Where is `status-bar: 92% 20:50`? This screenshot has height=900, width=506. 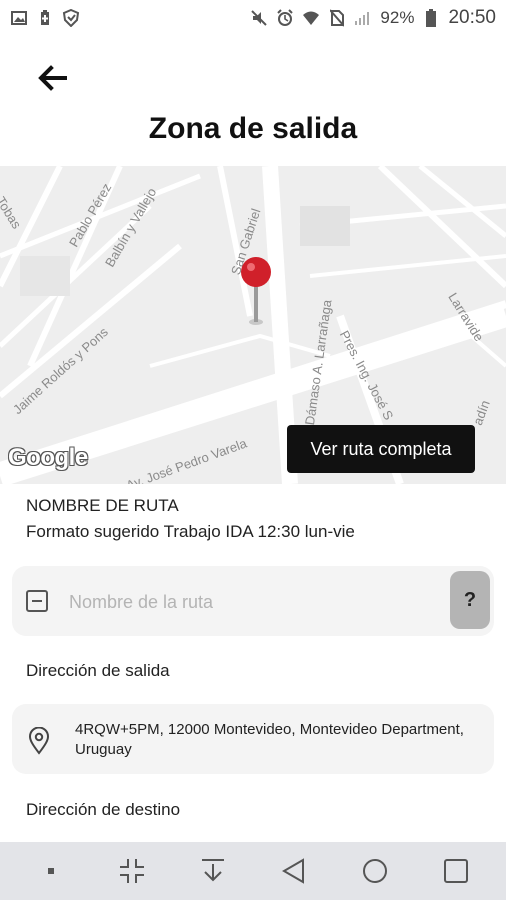
status-bar: 92% 20:50 is located at coordinates (253, 18).